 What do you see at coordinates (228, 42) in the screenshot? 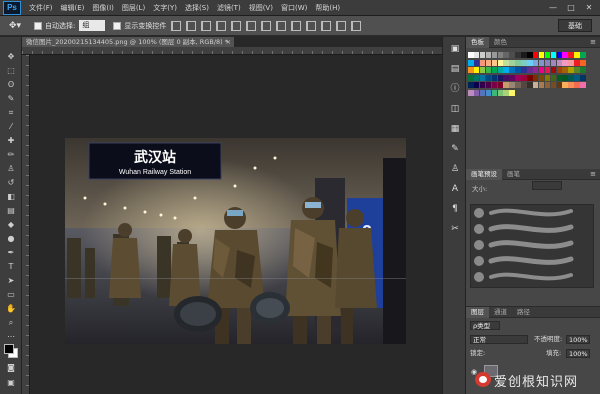
I see `document-close-icon: ×` at bounding box center [228, 42].